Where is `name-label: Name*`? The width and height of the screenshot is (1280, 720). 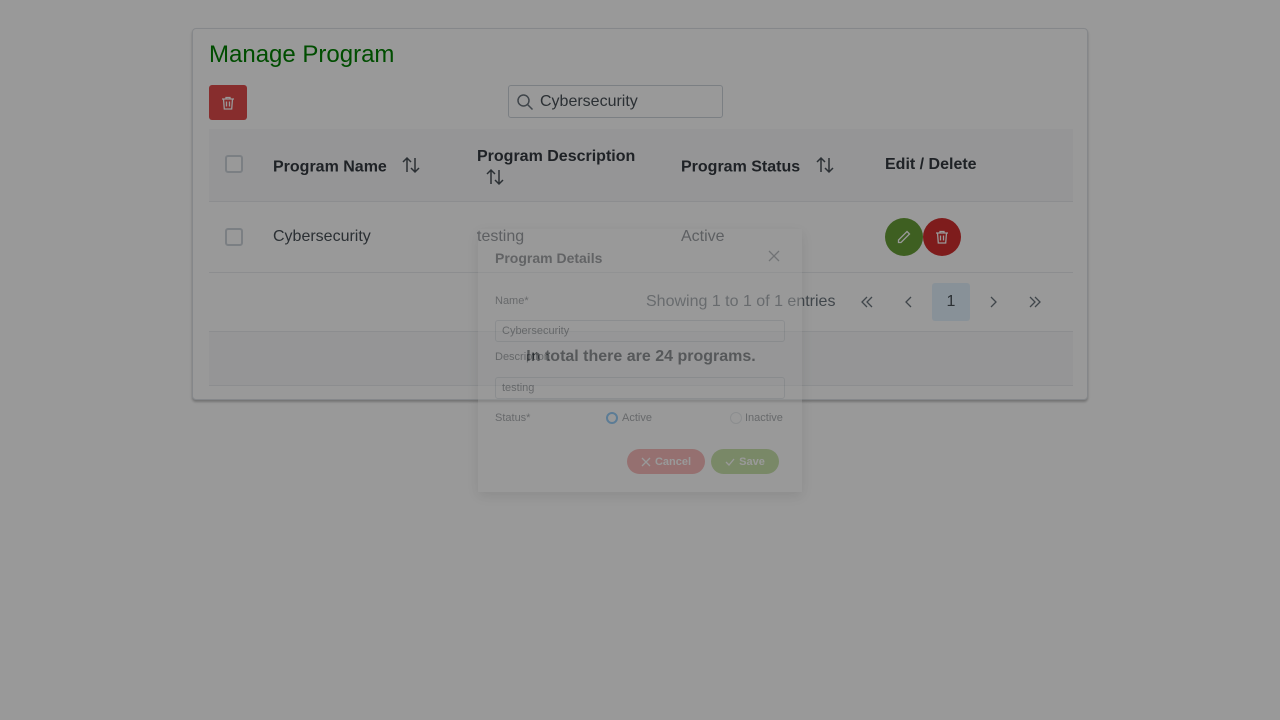
name-label: Name* is located at coordinates (512, 301).